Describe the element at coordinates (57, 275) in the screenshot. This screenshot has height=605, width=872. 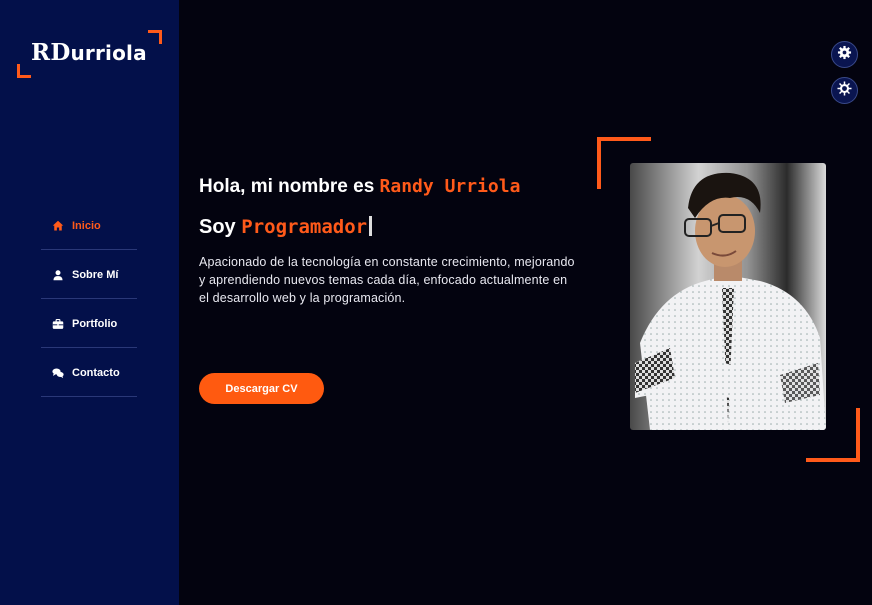
I see `user-icon` at that location.